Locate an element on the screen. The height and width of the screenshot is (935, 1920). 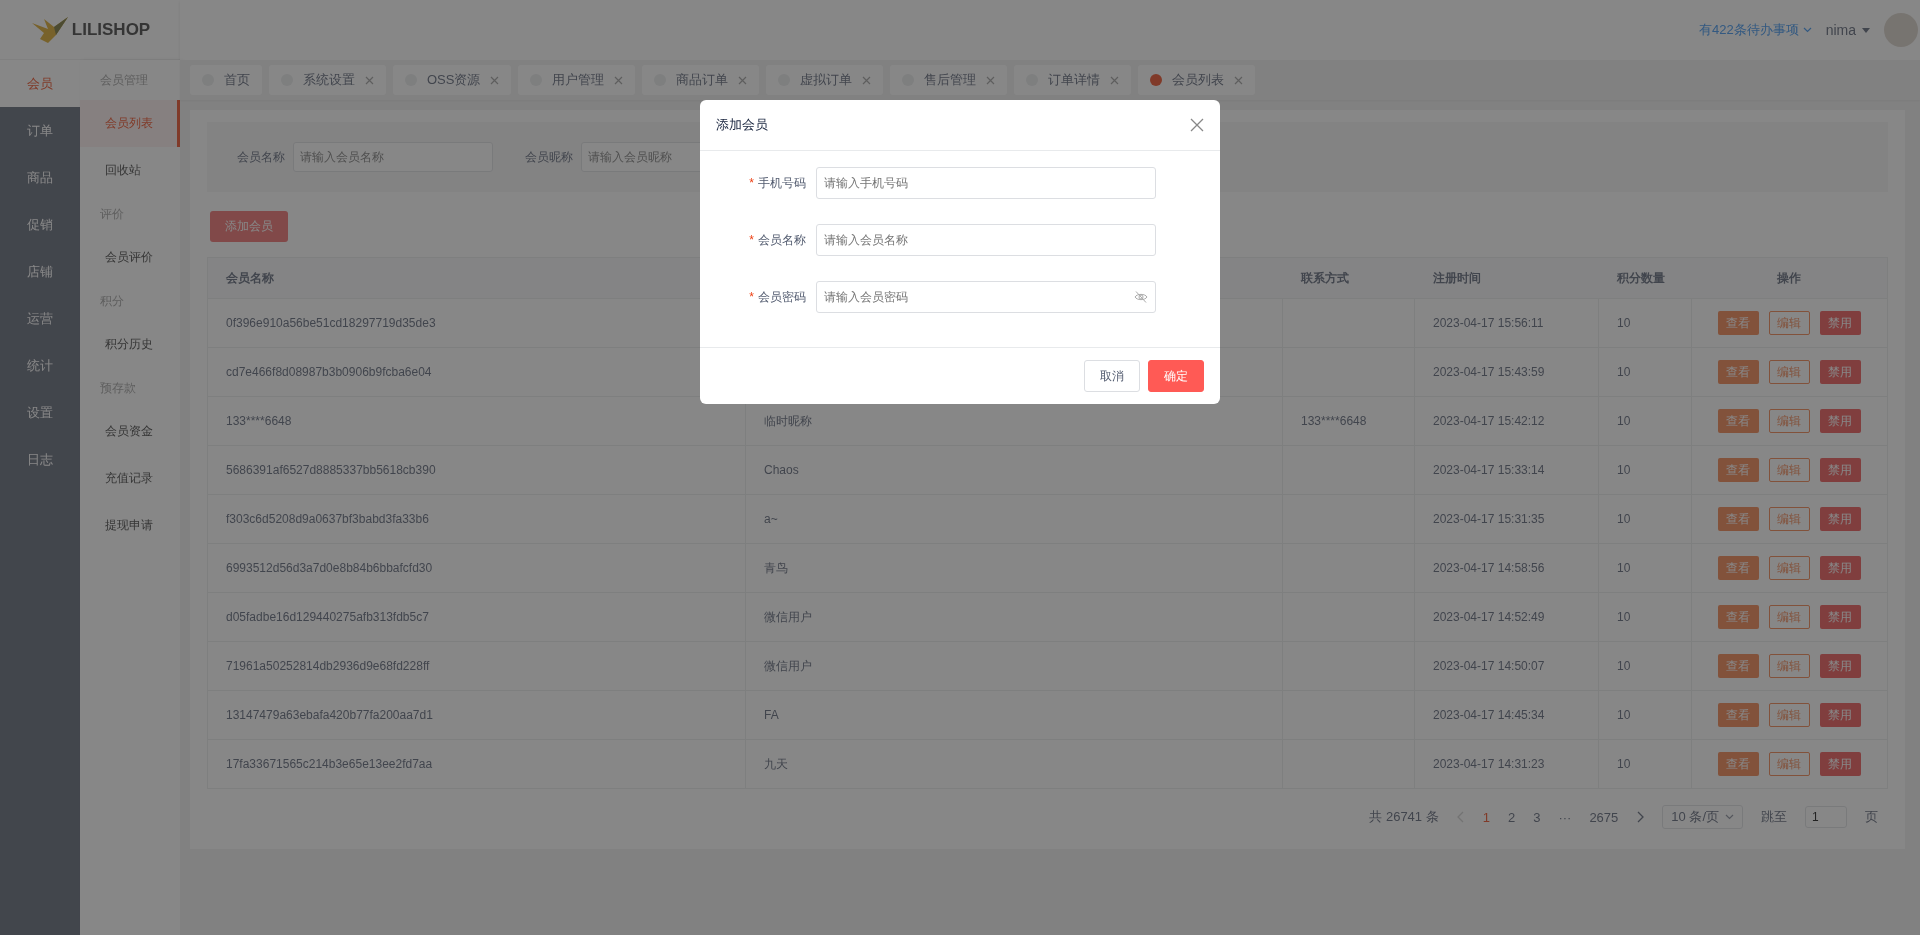
tab: 商品订单 is located at coordinates (701, 80).